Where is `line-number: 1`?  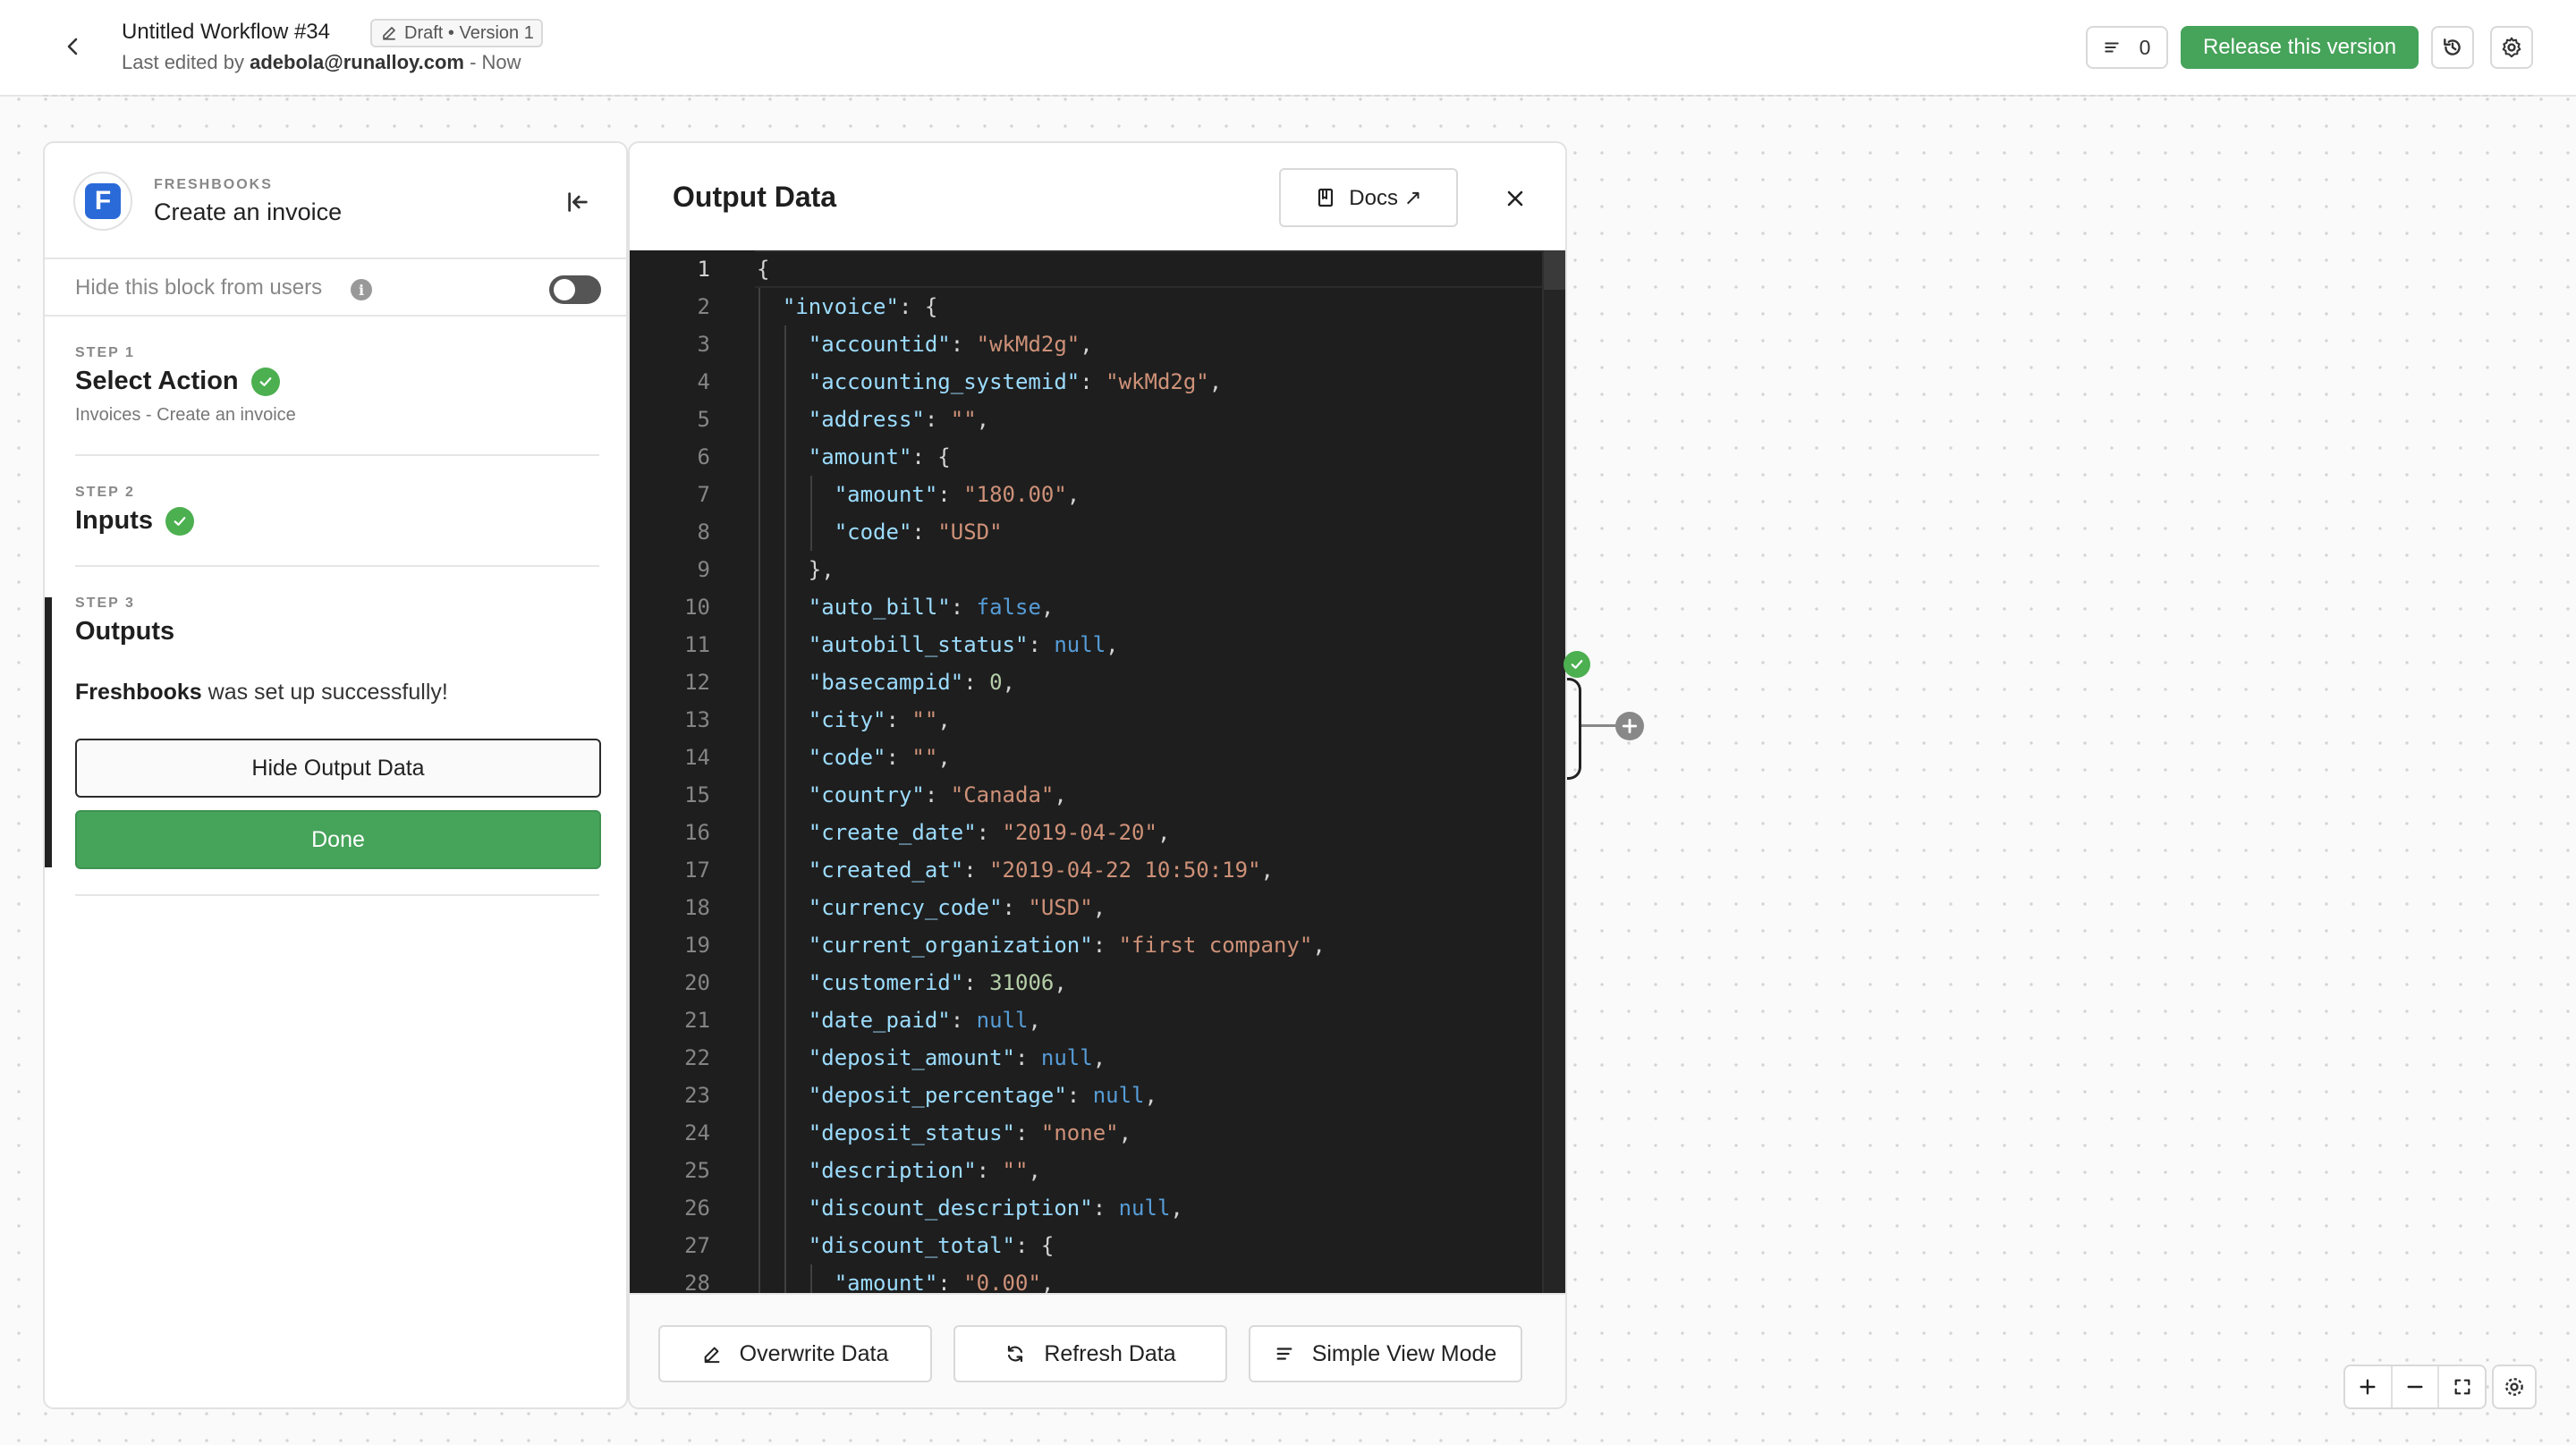
line-number: 1 is located at coordinates (703, 269).